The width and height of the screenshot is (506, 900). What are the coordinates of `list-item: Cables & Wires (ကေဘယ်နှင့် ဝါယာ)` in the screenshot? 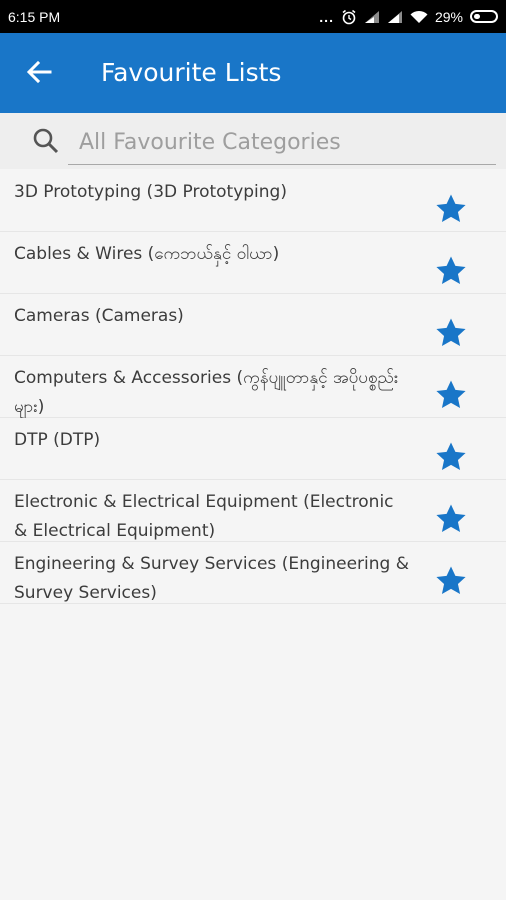 It's located at (253, 263).